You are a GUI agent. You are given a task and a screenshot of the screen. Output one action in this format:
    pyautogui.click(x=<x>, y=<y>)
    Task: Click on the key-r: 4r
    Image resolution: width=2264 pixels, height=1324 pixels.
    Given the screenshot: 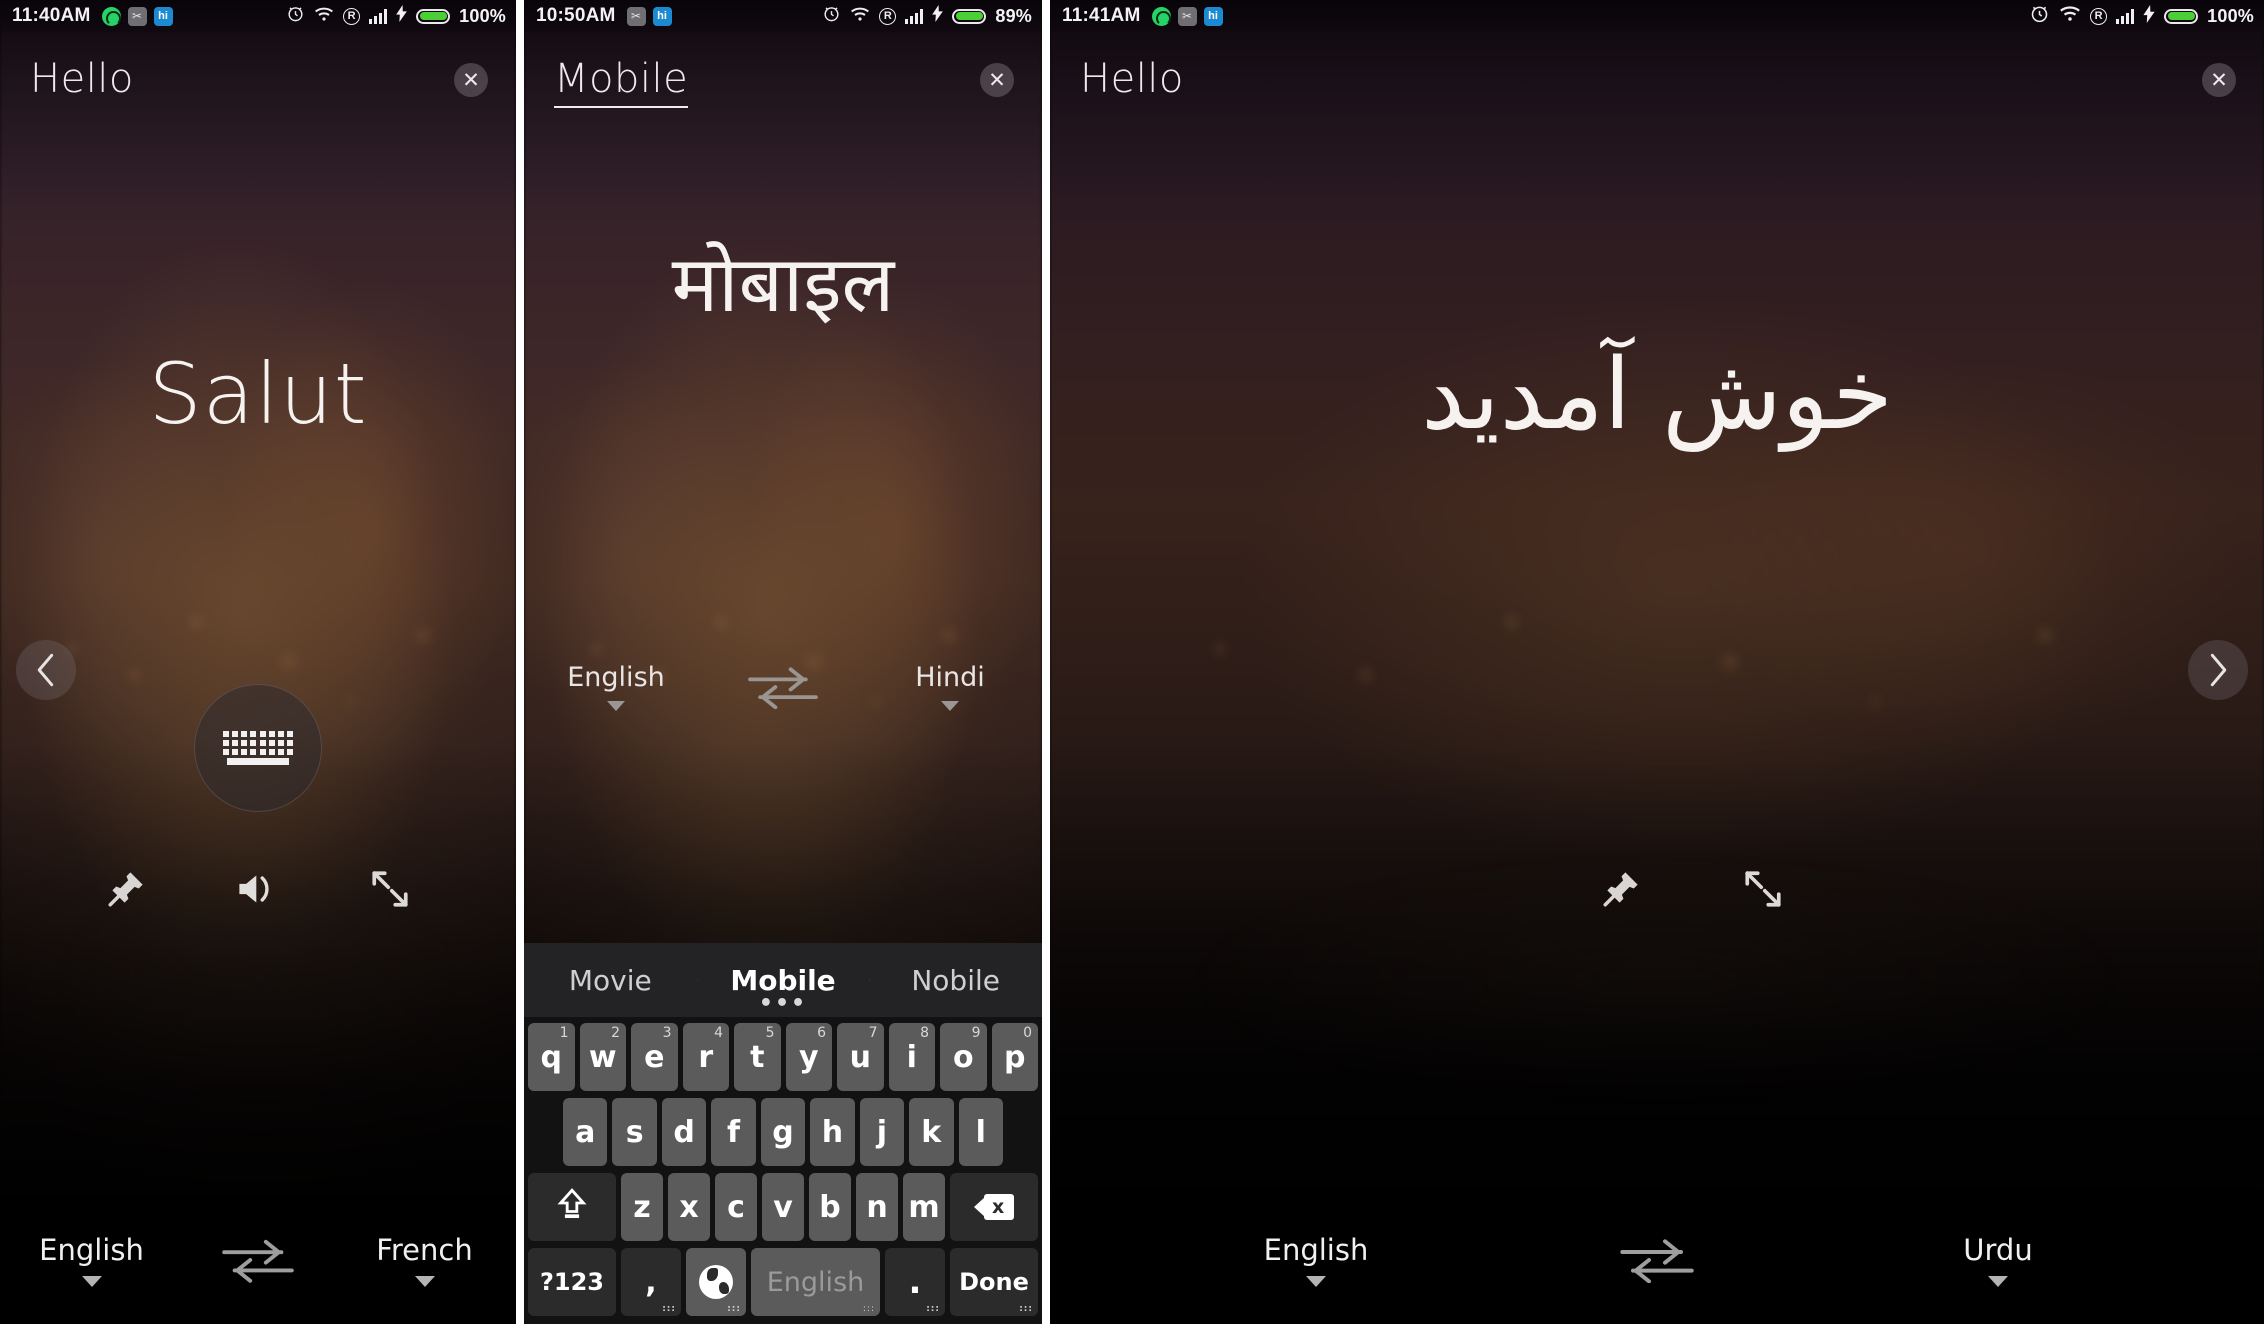 What is the action you would take?
    pyautogui.click(x=705, y=1057)
    